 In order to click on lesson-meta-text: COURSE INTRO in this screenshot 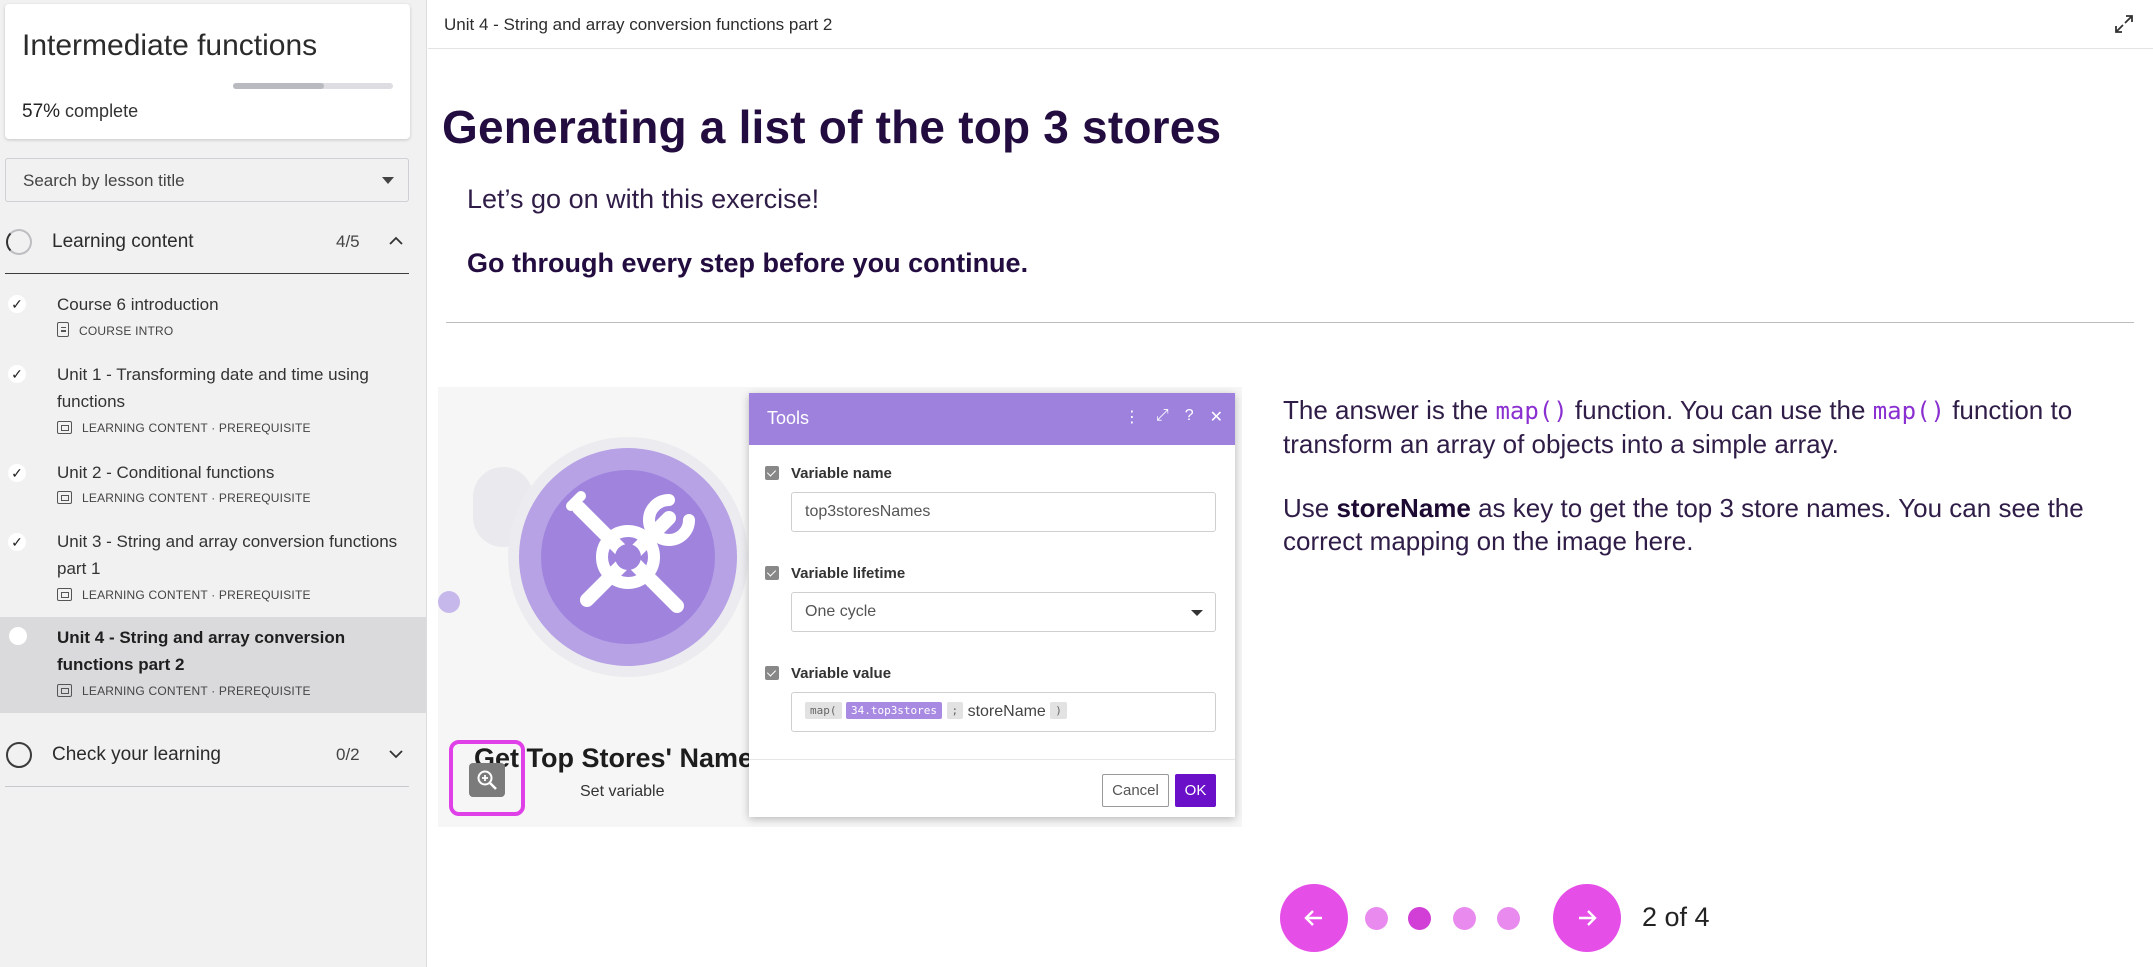, I will do `click(126, 331)`.